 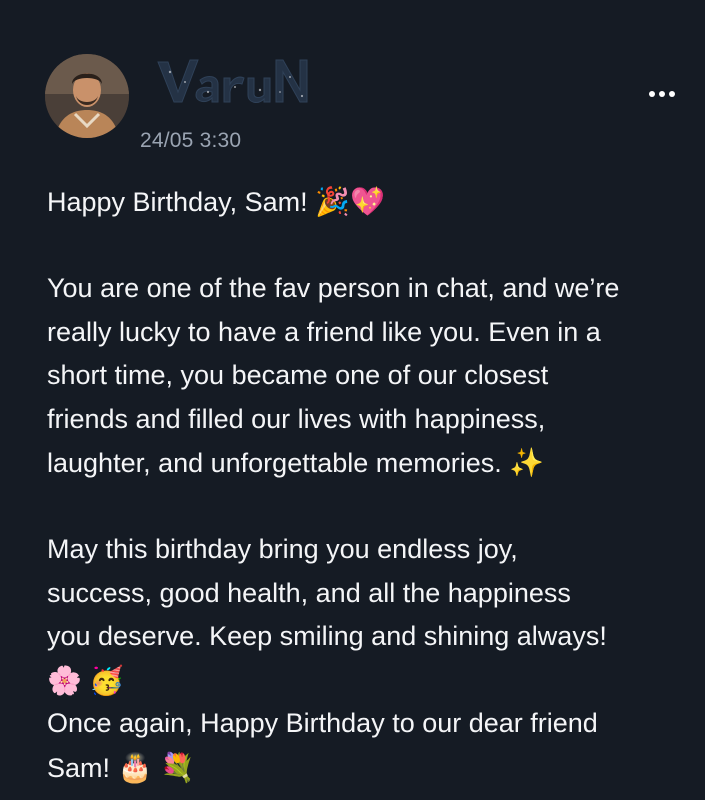 I want to click on paragraph2-emoji-line: 🌸 🥳, so click(x=372, y=681).